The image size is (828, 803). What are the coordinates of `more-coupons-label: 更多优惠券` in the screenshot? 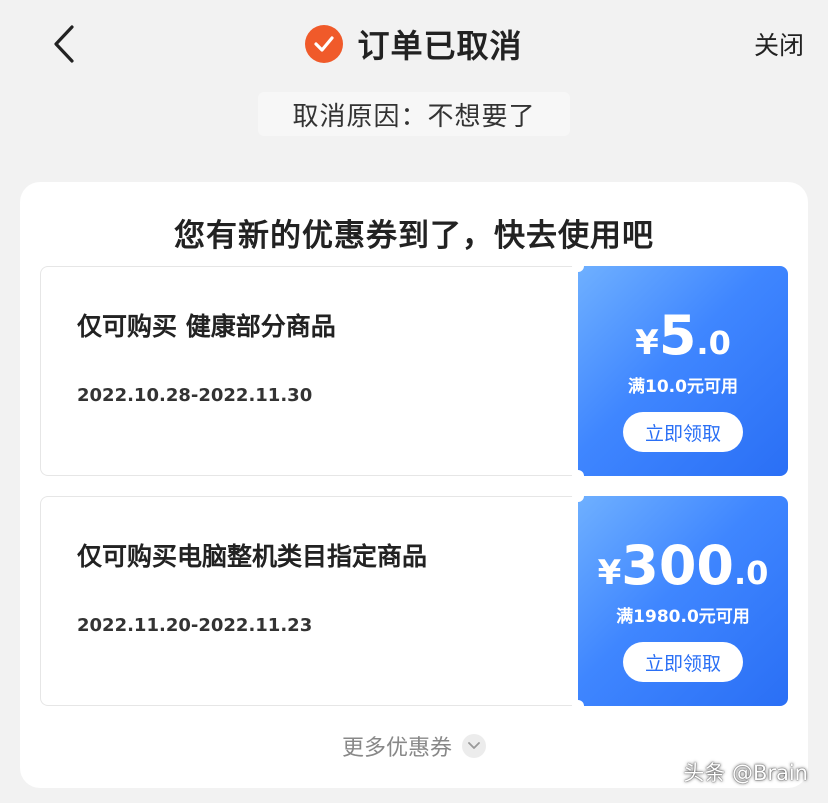 It's located at (396, 748).